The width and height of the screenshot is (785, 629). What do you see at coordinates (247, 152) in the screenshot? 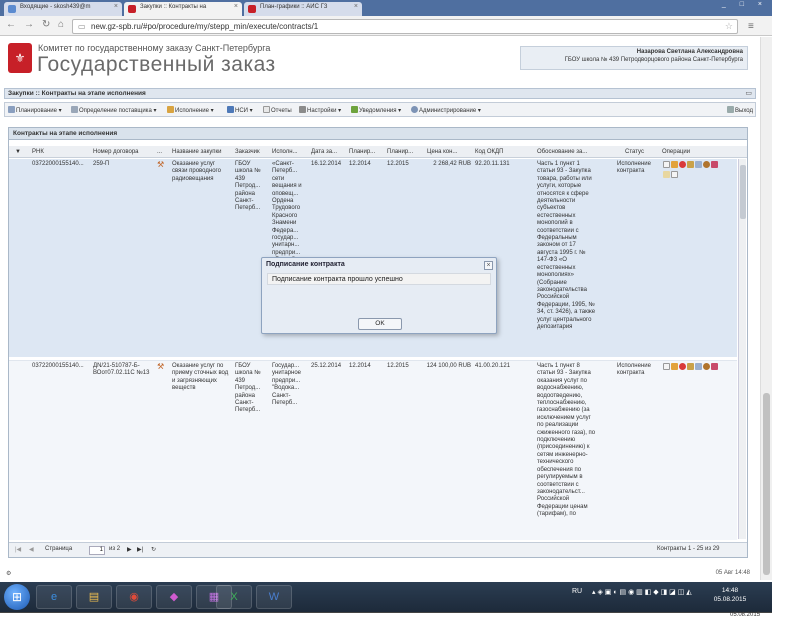
I see `column-header: Заказчик` at bounding box center [247, 152].